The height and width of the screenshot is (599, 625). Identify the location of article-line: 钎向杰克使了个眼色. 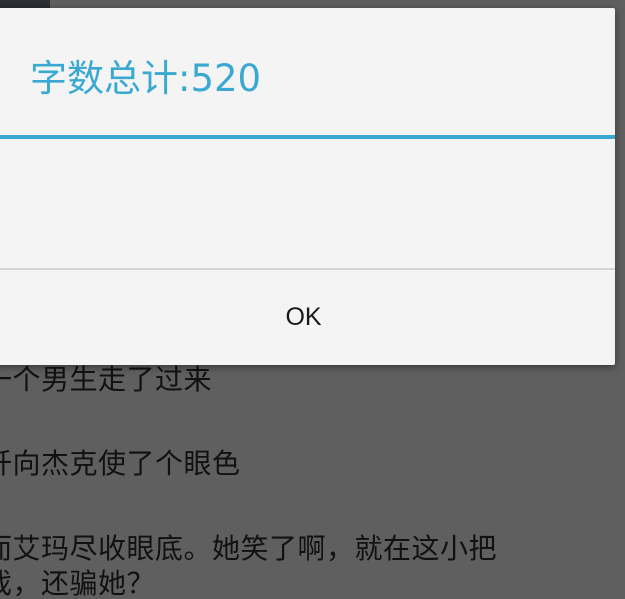
(120, 463).